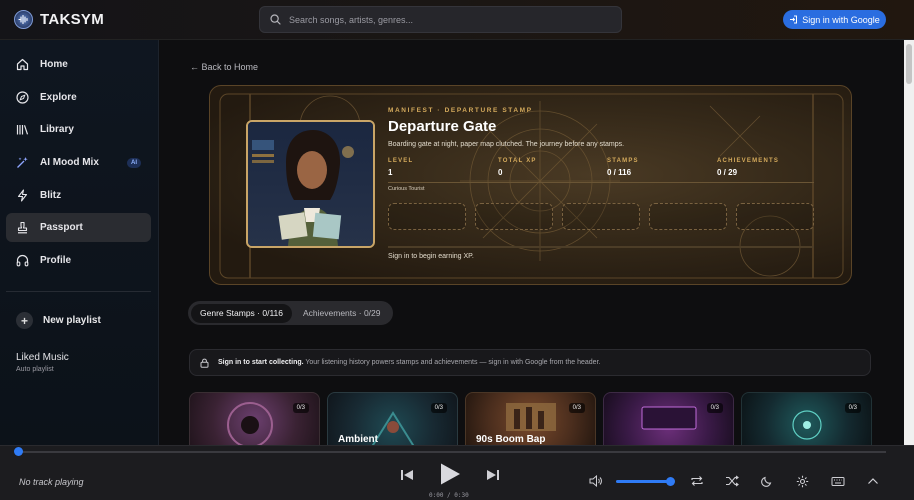 The height and width of the screenshot is (500, 914). What do you see at coordinates (35, 369) in the screenshot?
I see `liked-subtitle: Auto playlist` at bounding box center [35, 369].